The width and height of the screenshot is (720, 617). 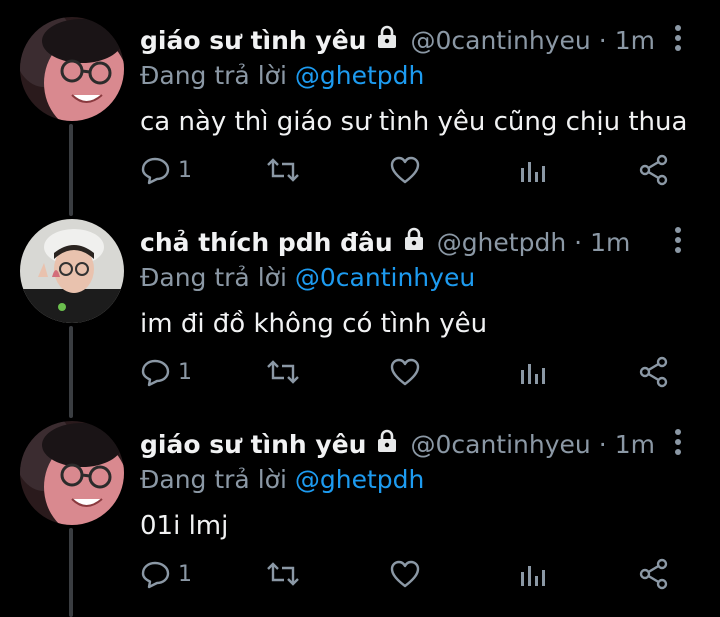 I want to click on display-name: chả thích pdh đâu, so click(x=266, y=242).